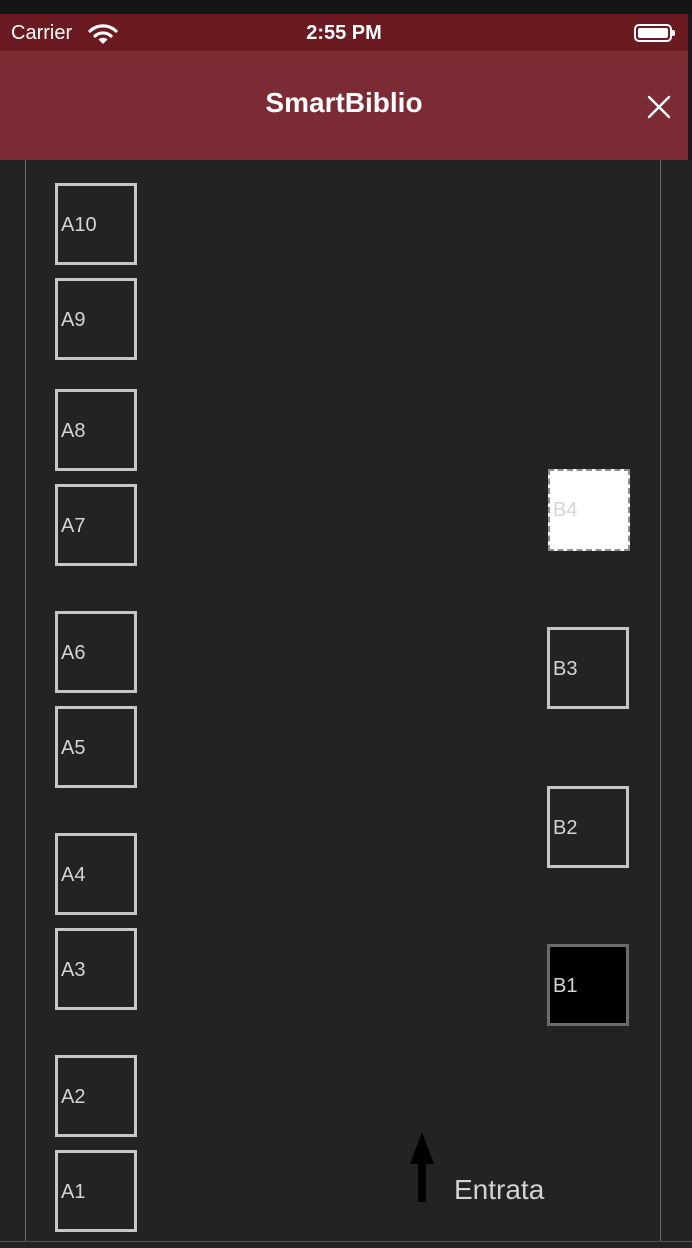 The height and width of the screenshot is (1248, 692). I want to click on clock-time: 2:55 PM, so click(344, 33).